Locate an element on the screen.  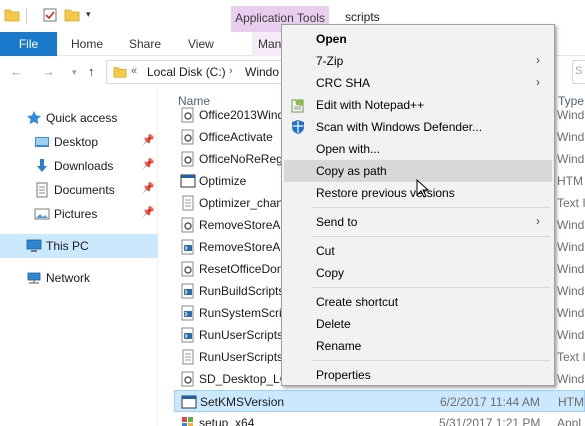
recent-locations-icon: ▾ is located at coordinates (74, 72).